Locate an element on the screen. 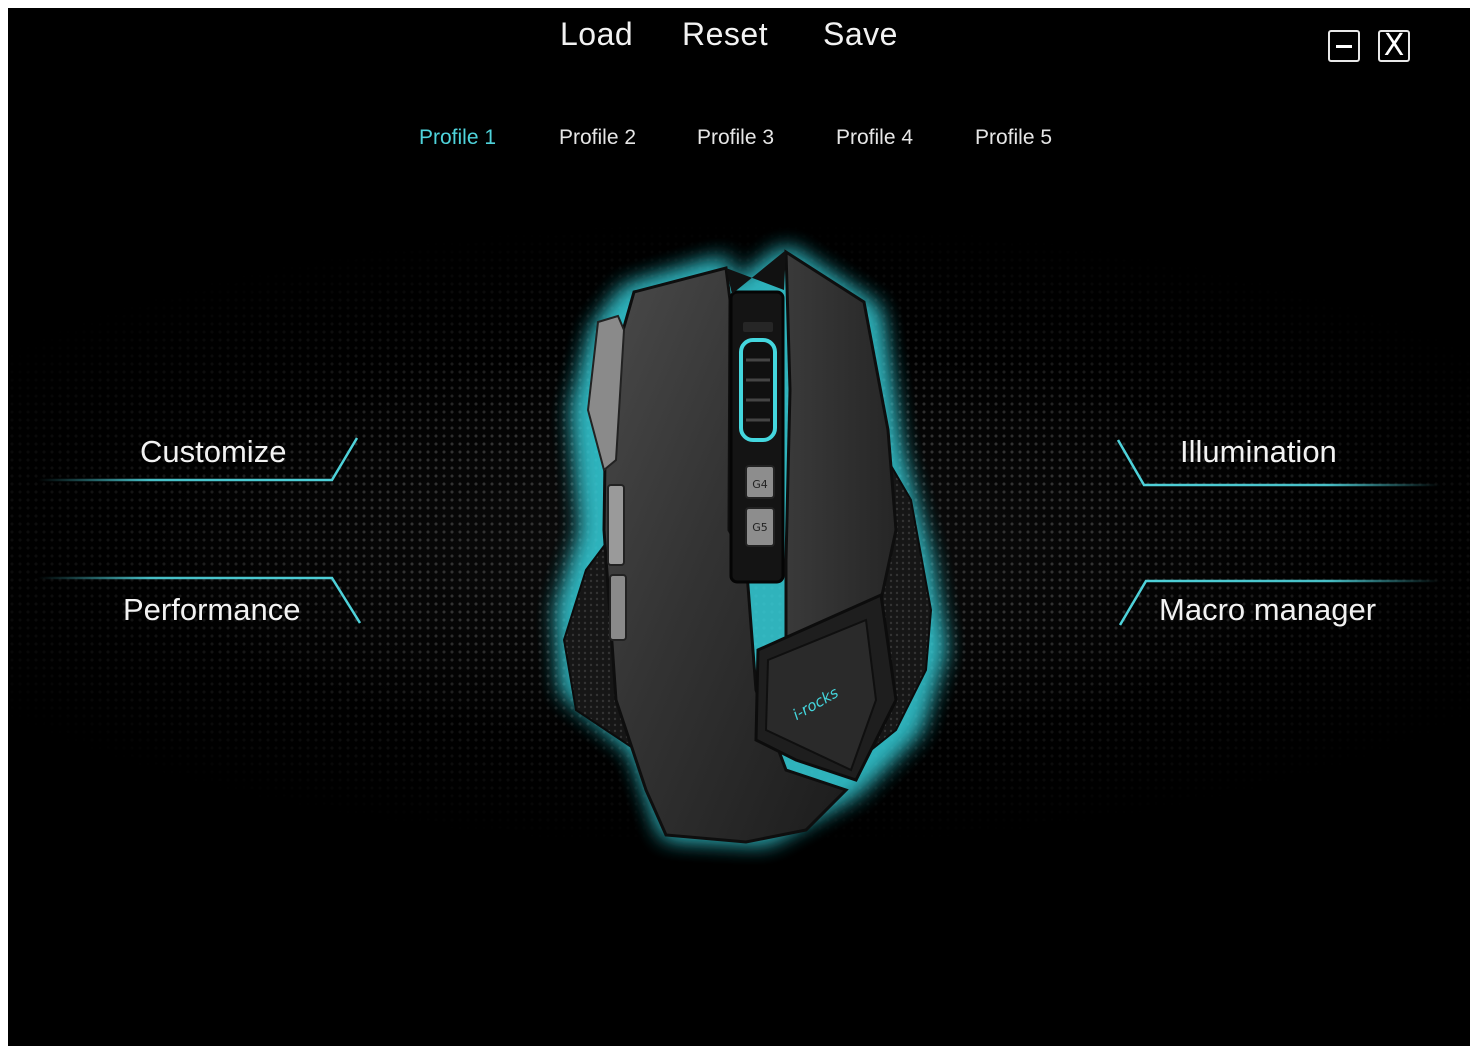 This screenshot has height=1046, width=1474. g5-label: G5 is located at coordinates (760, 527).